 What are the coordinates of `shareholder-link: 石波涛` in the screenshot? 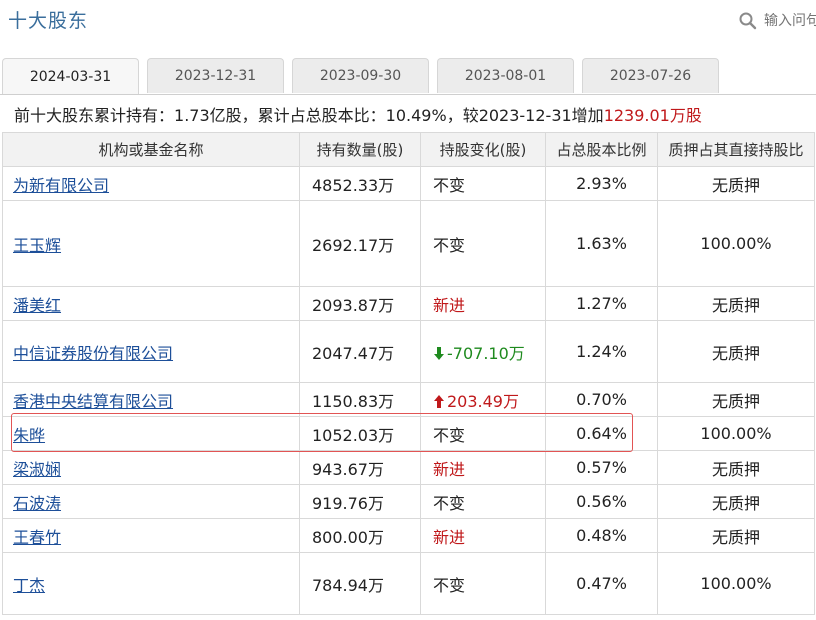 It's located at (37, 503).